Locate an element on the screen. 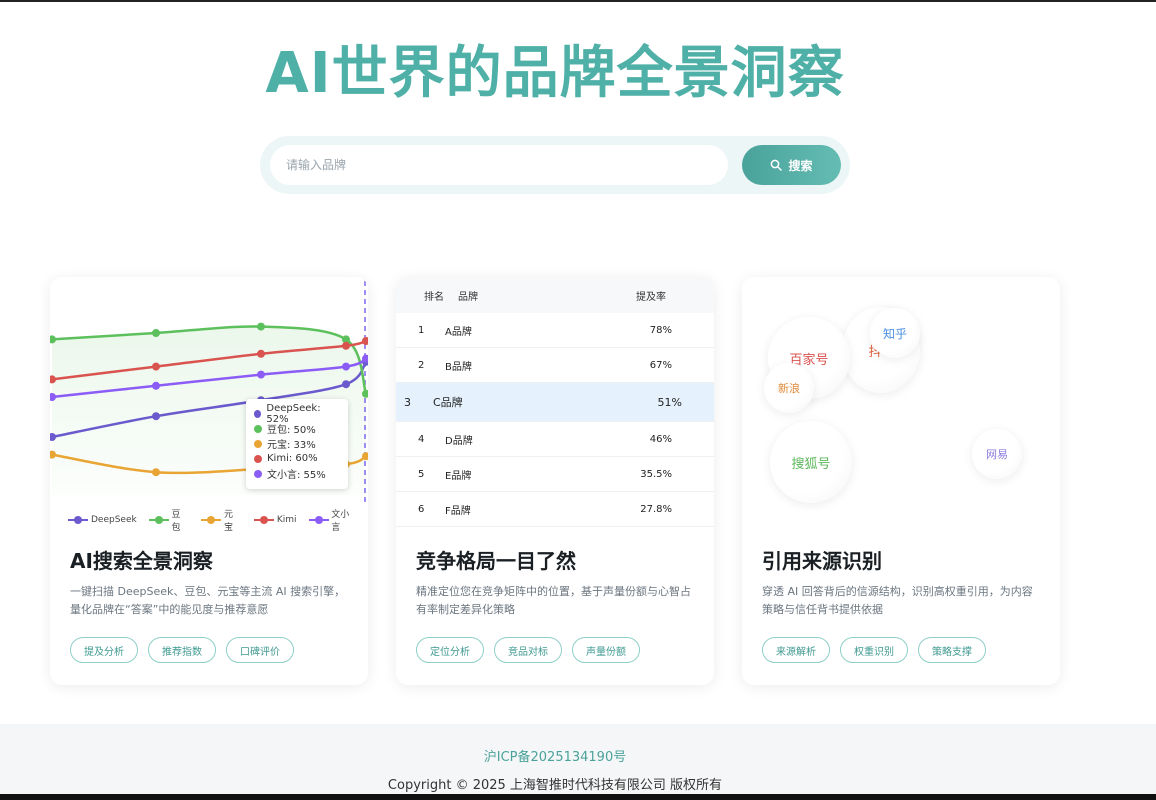  bubble-label: 新浪 is located at coordinates (789, 388).